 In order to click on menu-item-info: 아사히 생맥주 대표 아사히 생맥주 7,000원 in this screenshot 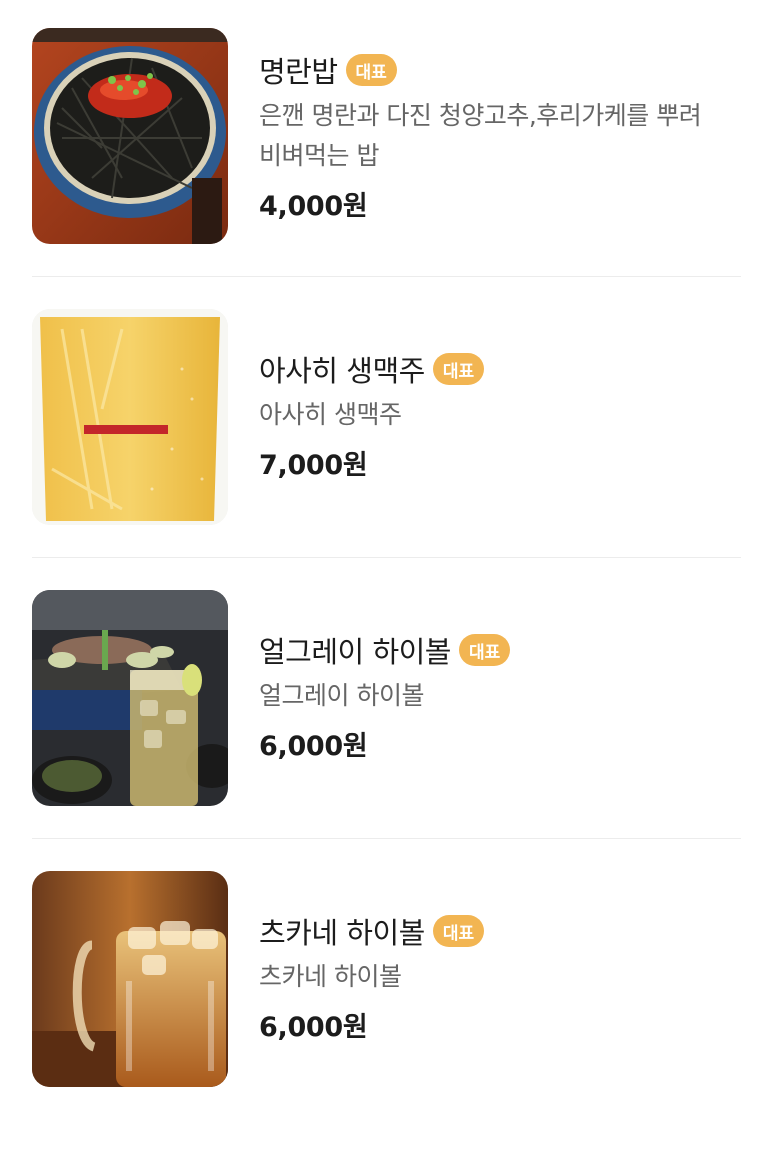, I will do `click(499, 414)`.